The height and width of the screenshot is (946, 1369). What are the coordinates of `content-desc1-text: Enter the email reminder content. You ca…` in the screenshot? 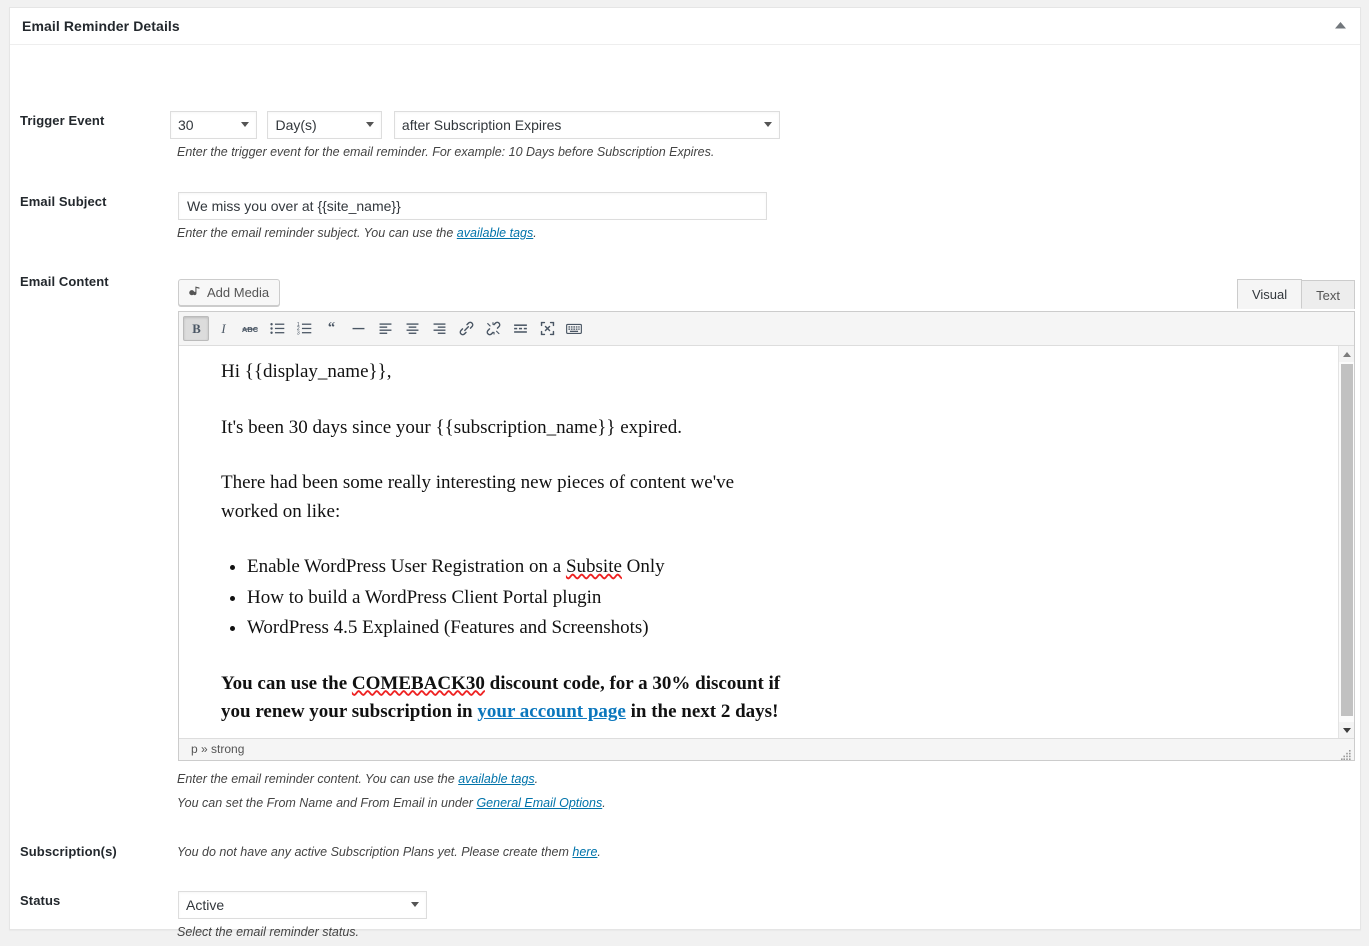 It's located at (318, 779).